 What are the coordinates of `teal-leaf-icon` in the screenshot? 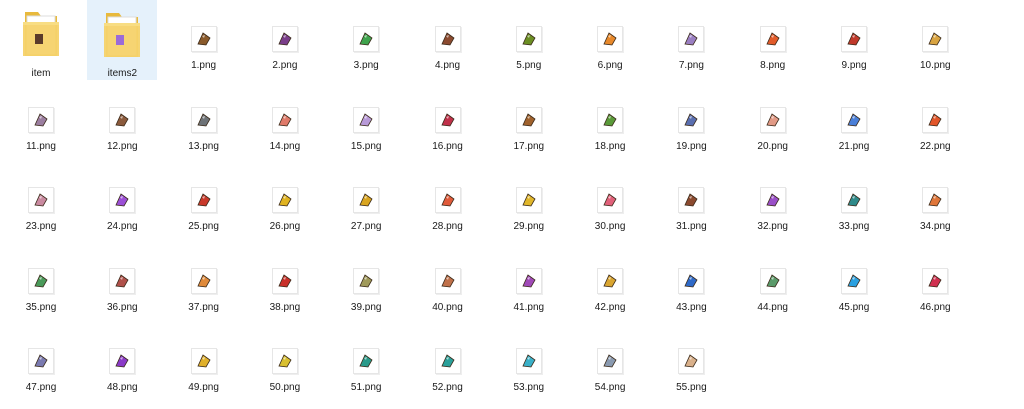 It's located at (854, 200).